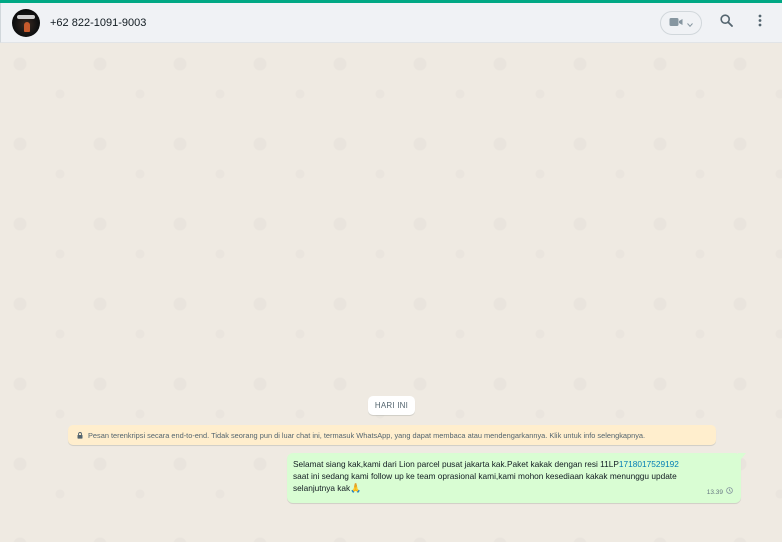 Image resolution: width=782 pixels, height=542 pixels. What do you see at coordinates (80, 435) in the screenshot?
I see `lock-icon` at bounding box center [80, 435].